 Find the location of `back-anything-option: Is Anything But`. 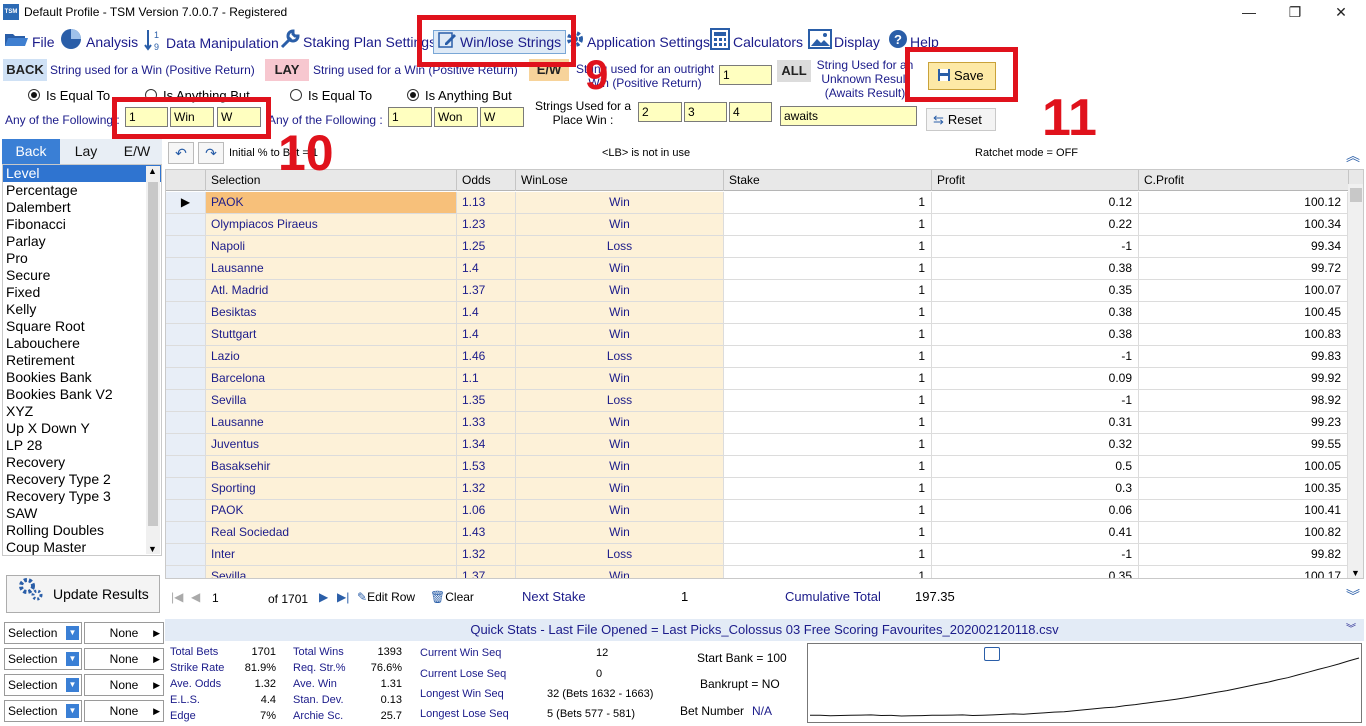

back-anything-option: Is Anything But is located at coordinates (197, 95).